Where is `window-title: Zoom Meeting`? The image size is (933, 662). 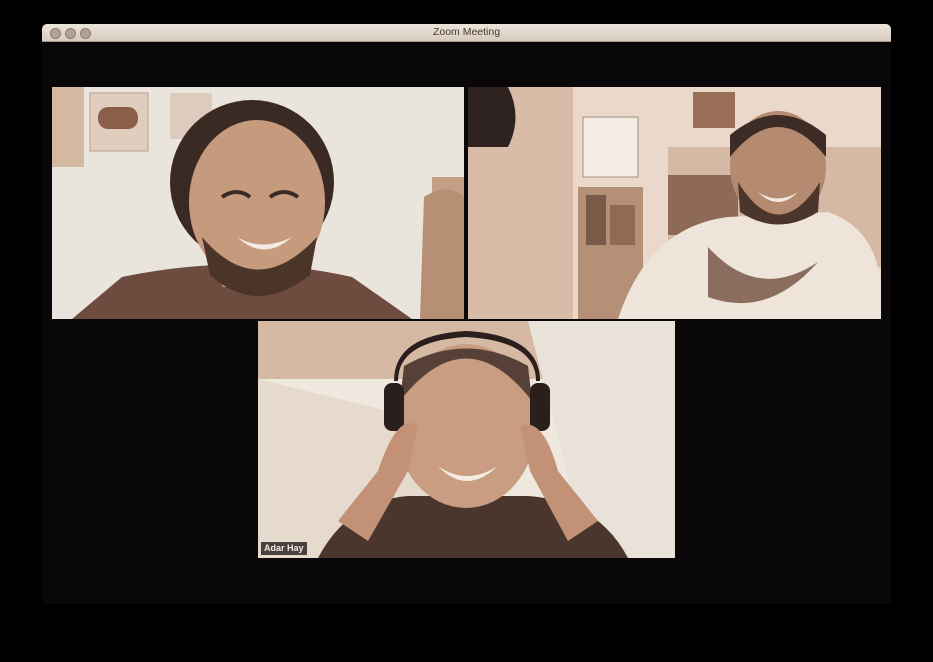 window-title: Zoom Meeting is located at coordinates (466, 32).